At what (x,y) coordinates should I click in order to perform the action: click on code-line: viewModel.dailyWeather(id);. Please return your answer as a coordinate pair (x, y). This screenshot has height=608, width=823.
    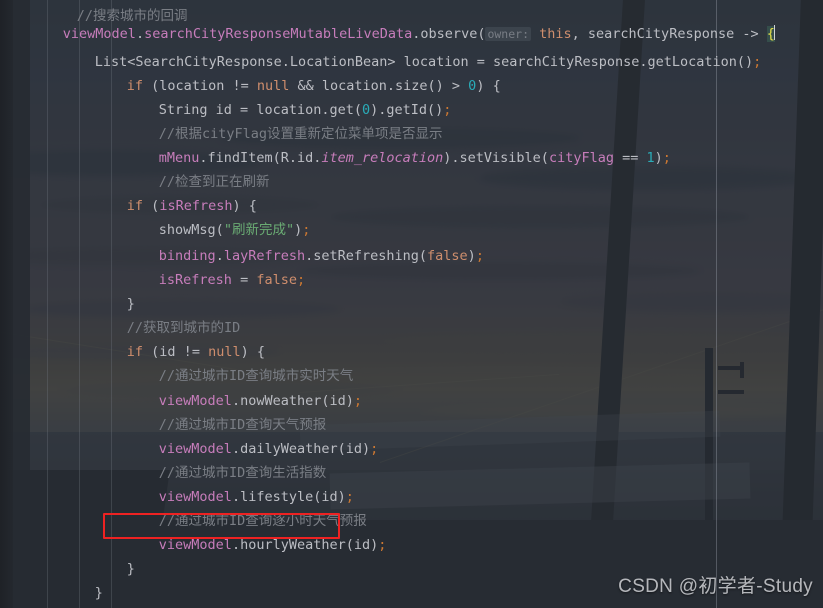
    Looking at the image, I should click on (189, 438).